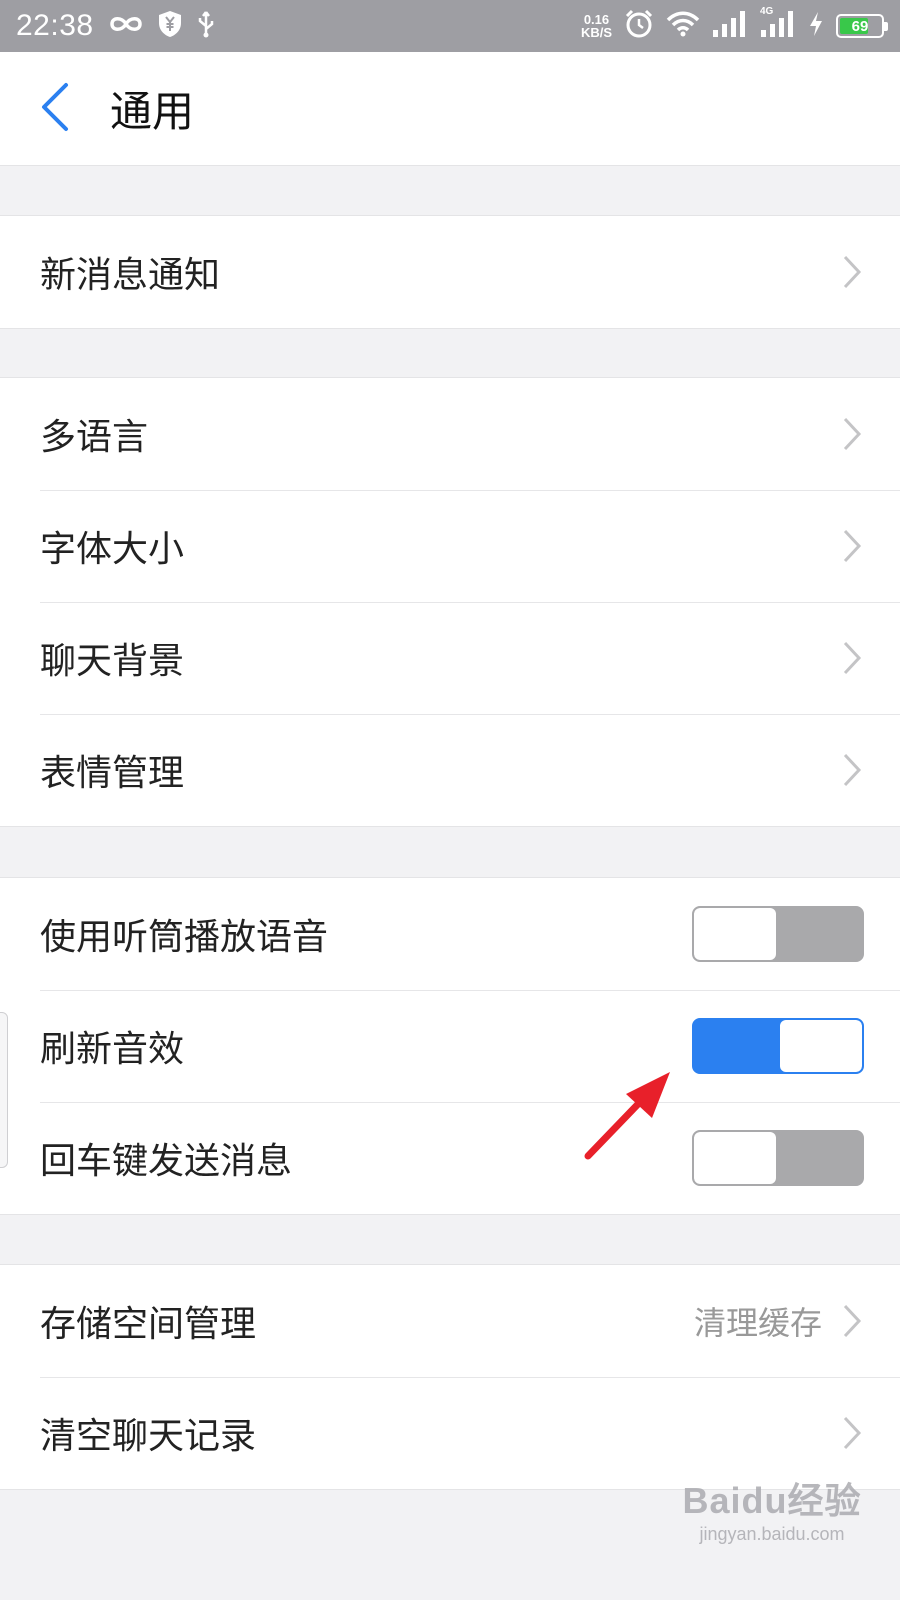 The image size is (900, 1600). What do you see at coordinates (112, 773) in the screenshot?
I see `row-label: 表情管理` at bounding box center [112, 773].